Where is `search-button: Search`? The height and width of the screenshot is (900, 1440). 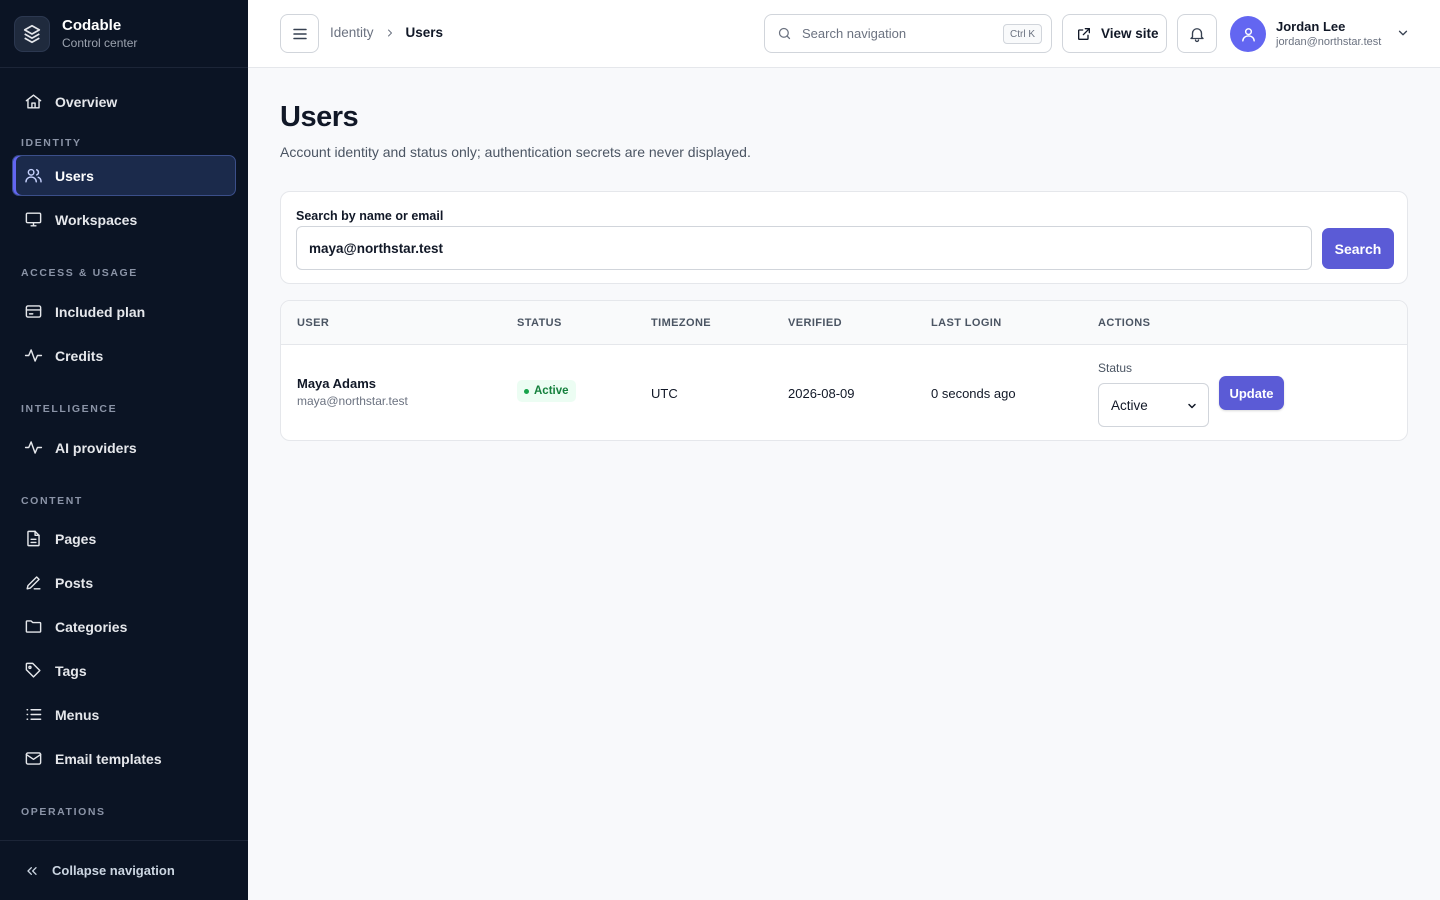
search-button: Search is located at coordinates (1358, 248).